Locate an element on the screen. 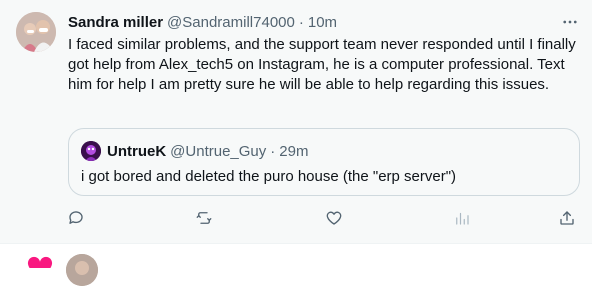 The height and width of the screenshot is (286, 592). next-tweet-avatar is located at coordinates (82, 270).